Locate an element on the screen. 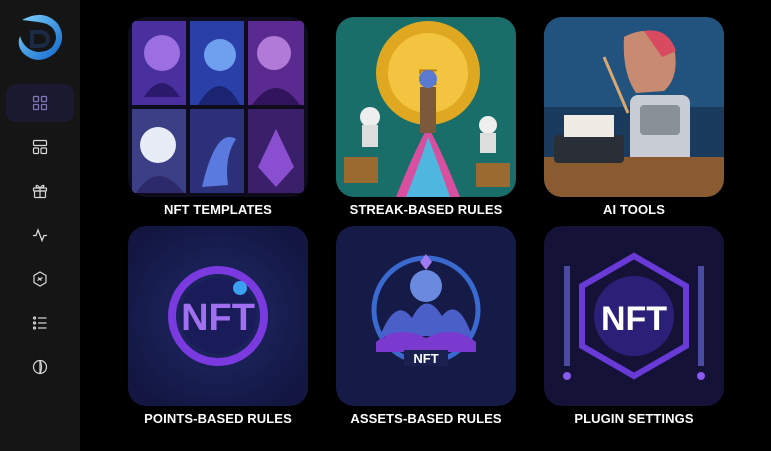 The image size is (771, 451). card-ai-tools is located at coordinates (634, 107).